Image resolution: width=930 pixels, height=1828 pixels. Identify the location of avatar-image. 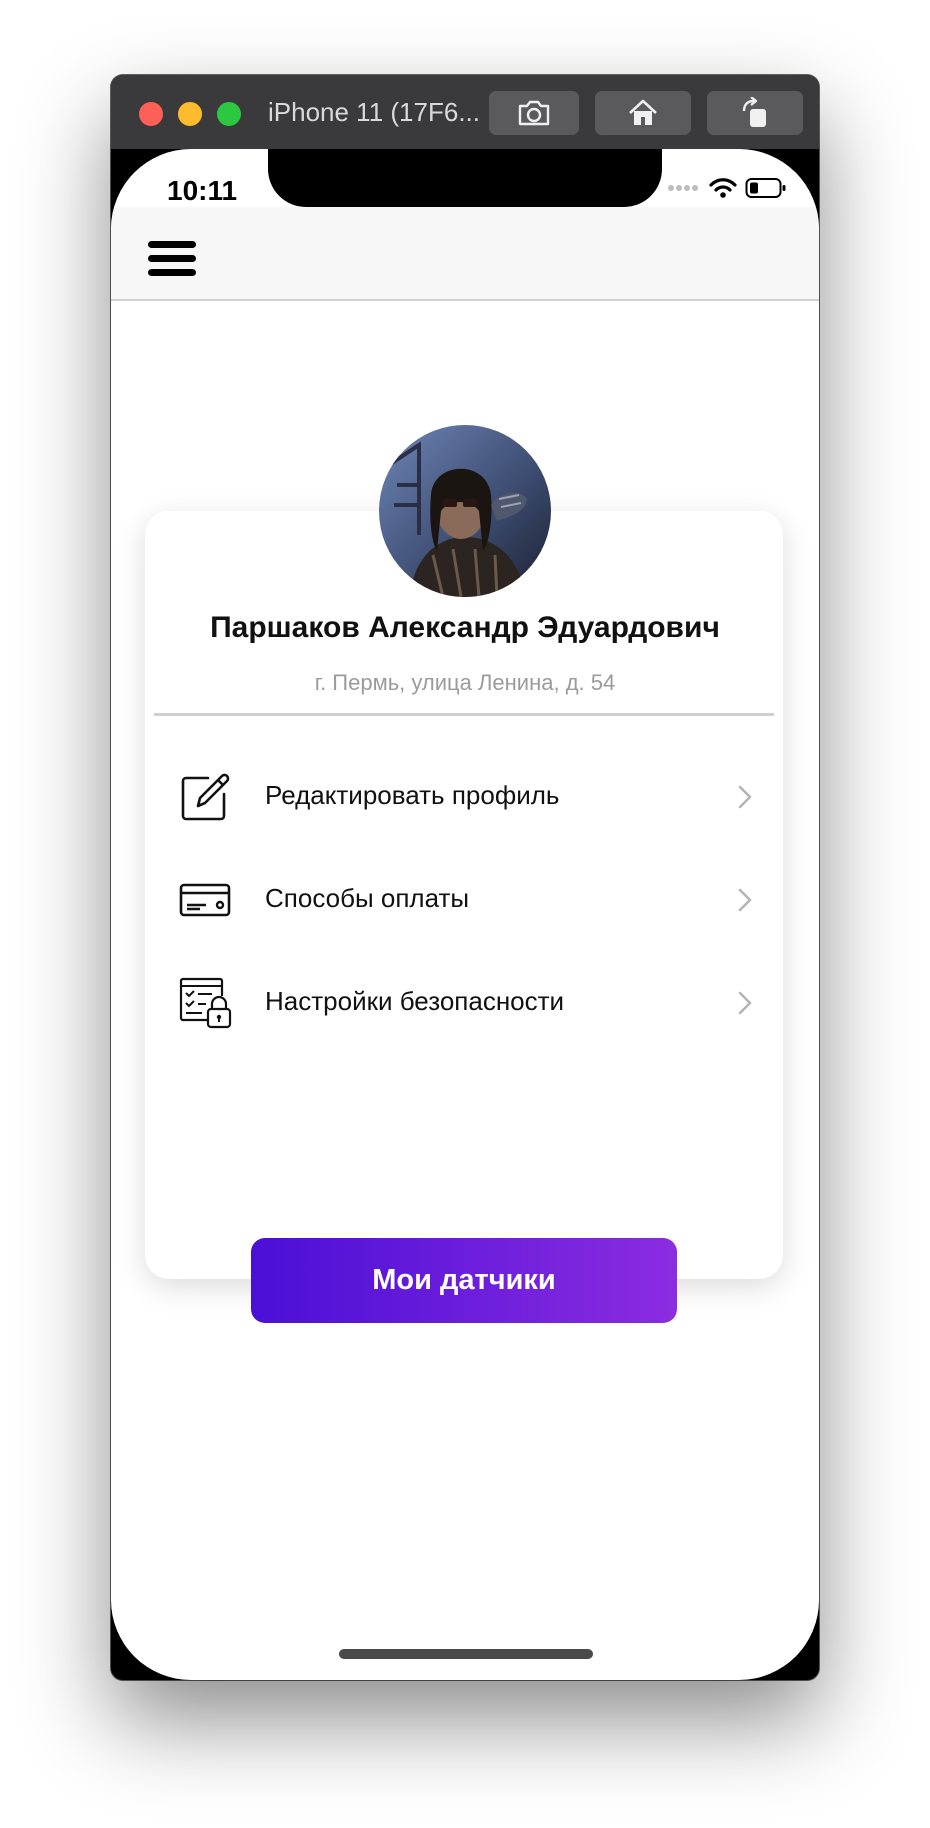
(465, 511).